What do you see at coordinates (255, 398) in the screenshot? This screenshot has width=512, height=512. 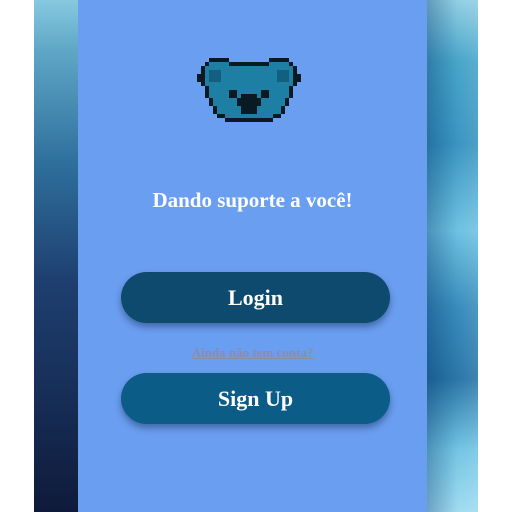 I see `signup-button: Sign Up` at bounding box center [255, 398].